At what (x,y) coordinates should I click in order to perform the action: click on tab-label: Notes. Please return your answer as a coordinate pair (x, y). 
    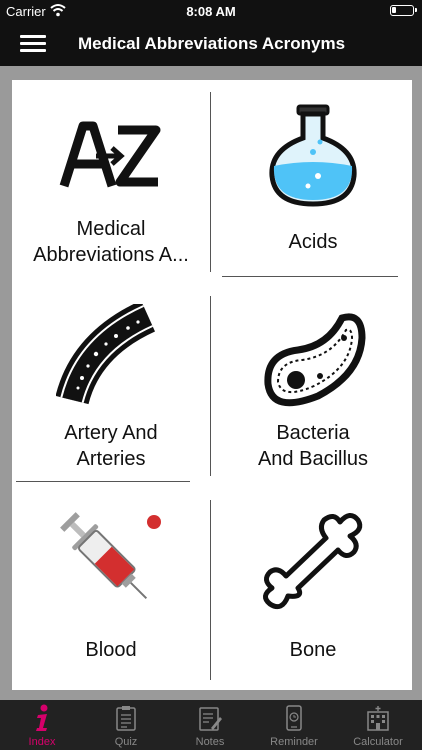
    Looking at the image, I should click on (210, 742).